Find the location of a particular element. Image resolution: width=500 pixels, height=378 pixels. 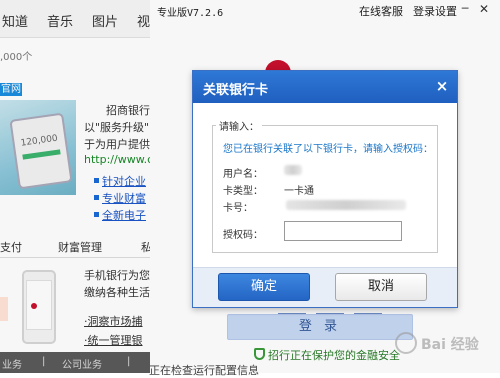

username-value-redacted is located at coordinates (293, 170).